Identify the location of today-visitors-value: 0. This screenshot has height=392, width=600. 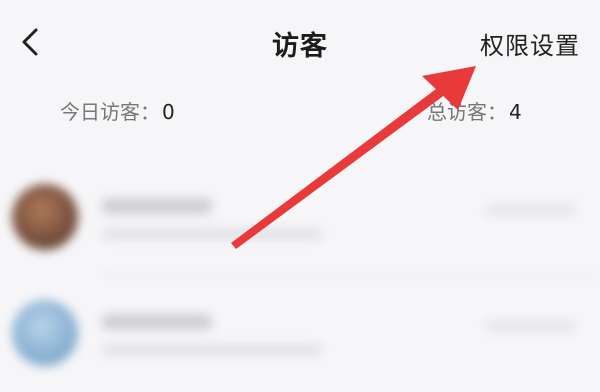
(168, 112).